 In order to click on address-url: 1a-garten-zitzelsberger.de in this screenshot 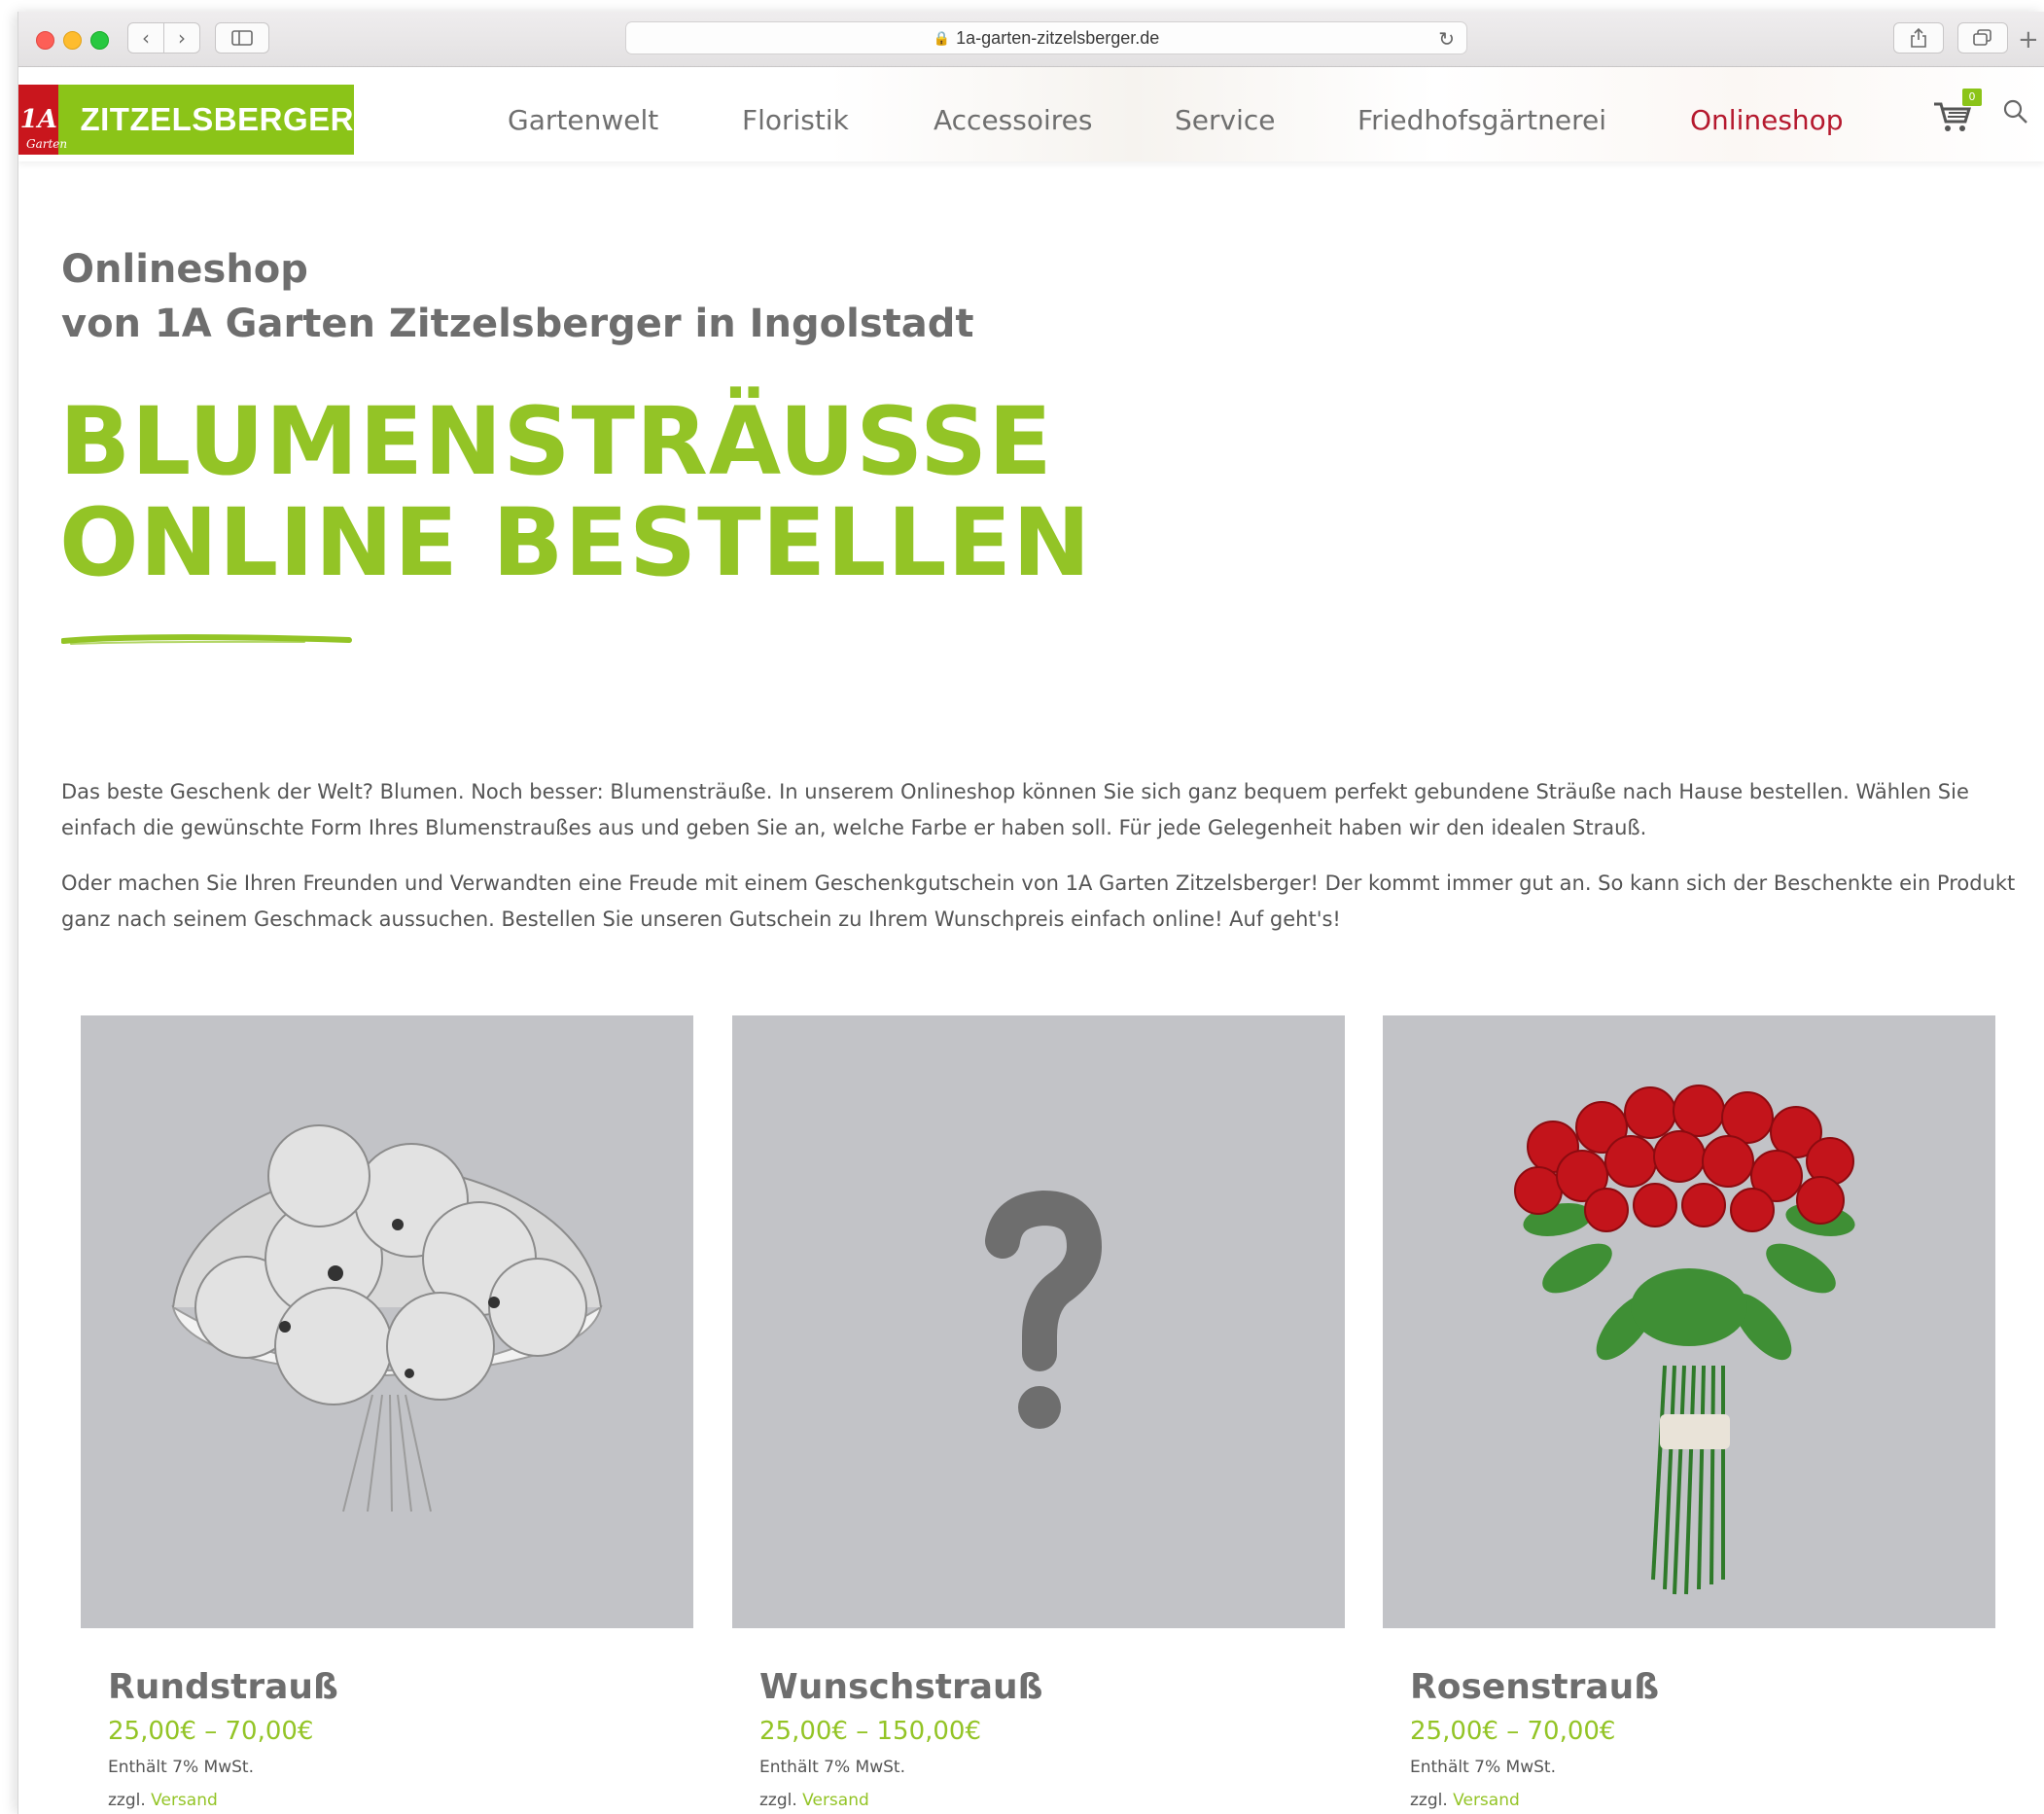, I will do `click(1058, 37)`.